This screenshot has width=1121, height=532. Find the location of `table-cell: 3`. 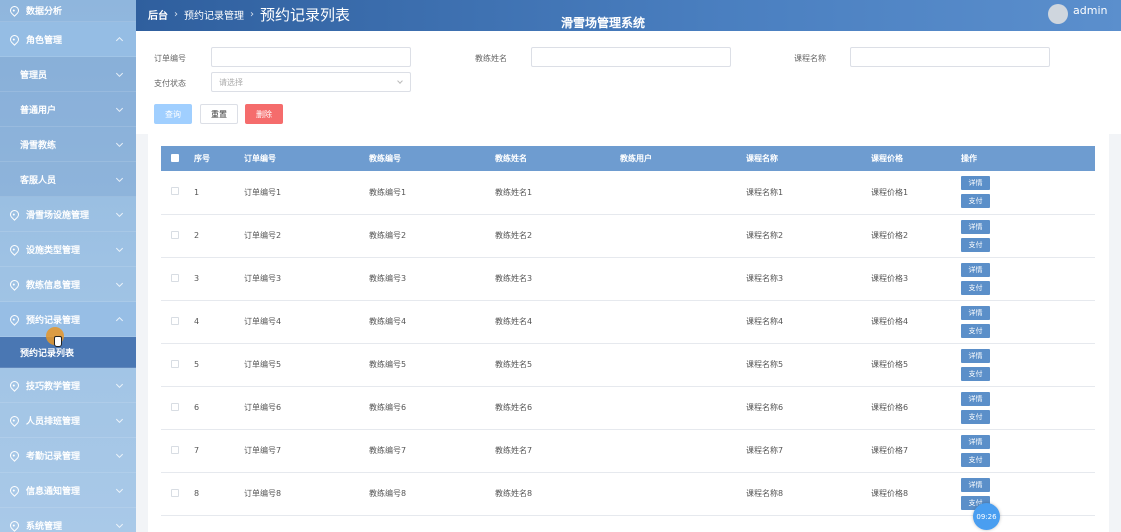

table-cell: 3 is located at coordinates (197, 278).